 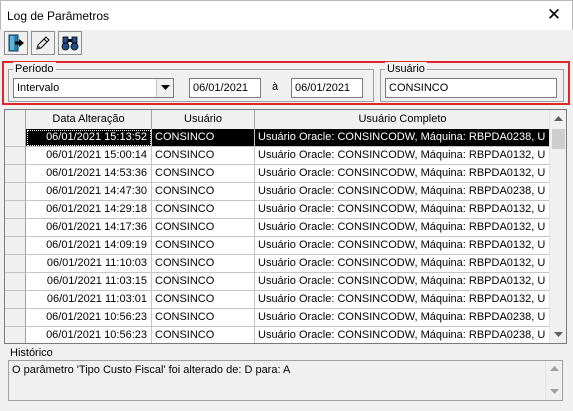 I want to click on search-button, so click(x=70, y=43).